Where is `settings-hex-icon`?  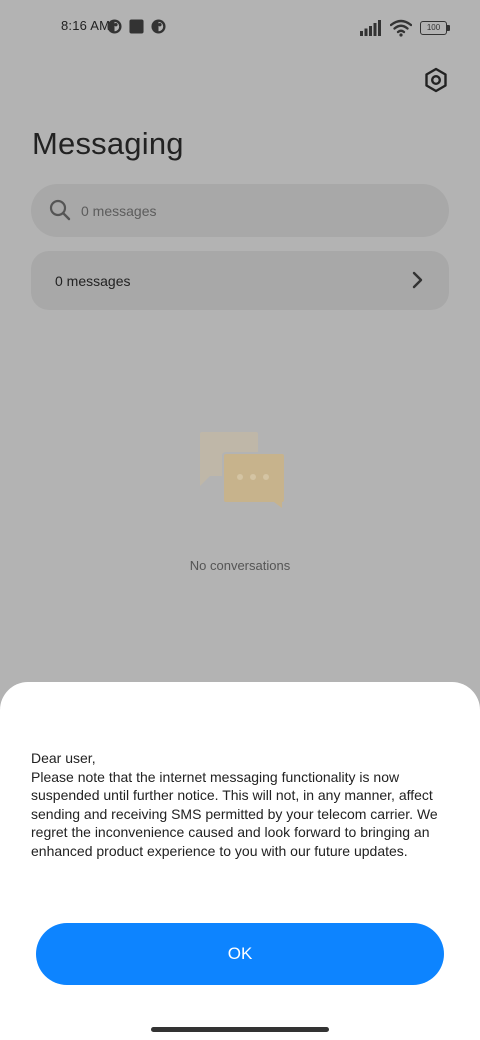
settings-hex-icon is located at coordinates (436, 80).